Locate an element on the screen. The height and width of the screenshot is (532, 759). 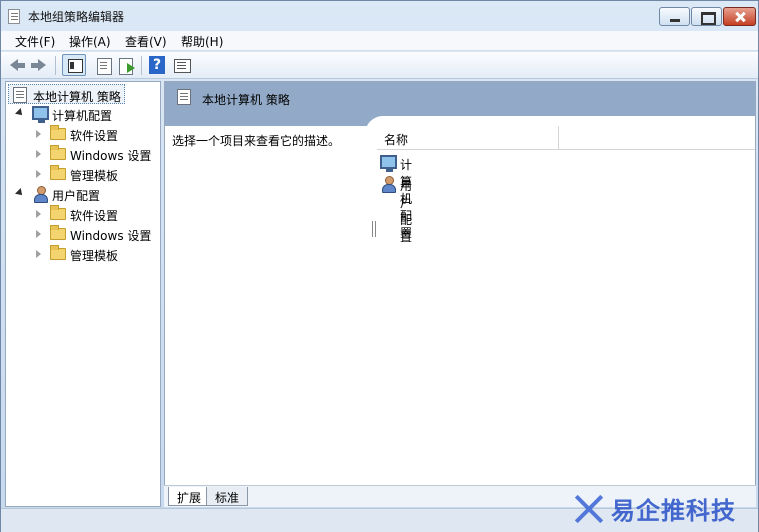
watermark-text: 易企推科技 is located at coordinates (673, 511).